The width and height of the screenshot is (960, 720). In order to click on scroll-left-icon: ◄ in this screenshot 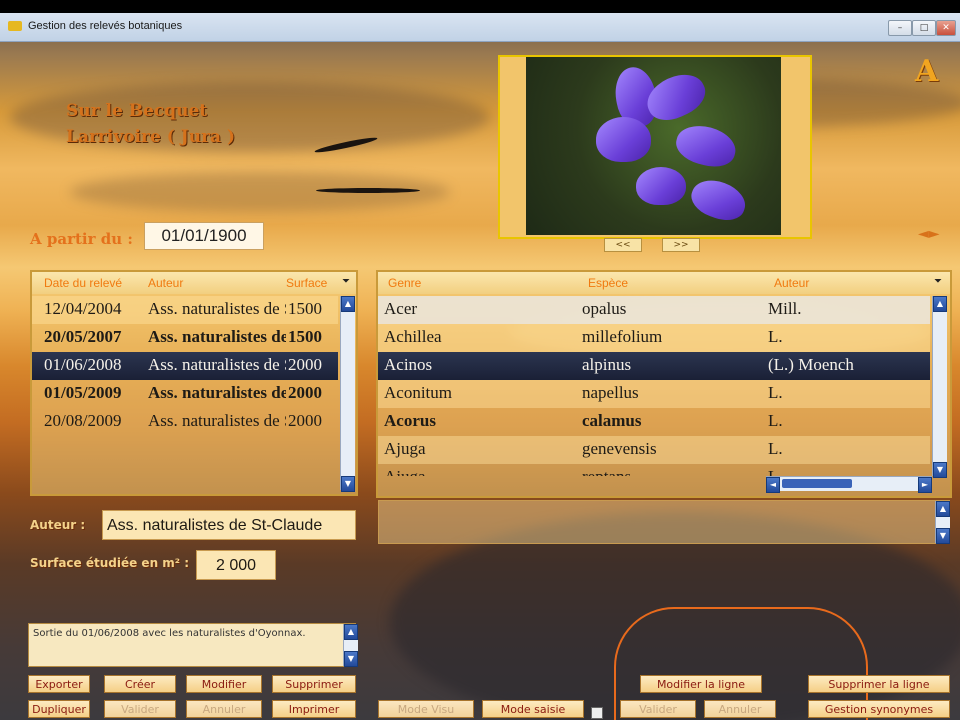, I will do `click(773, 485)`.